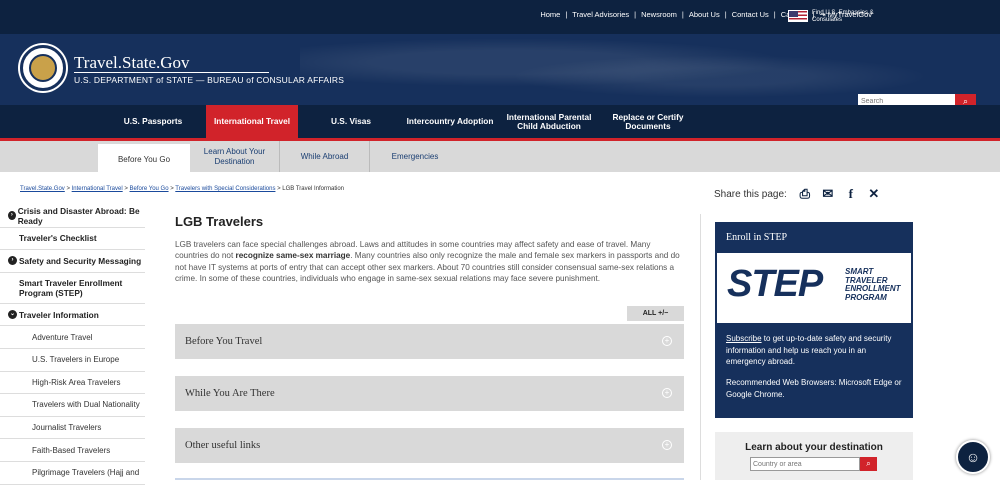 The image size is (1000, 485). I want to click on newsroom-link: Newsroom, so click(659, 14).